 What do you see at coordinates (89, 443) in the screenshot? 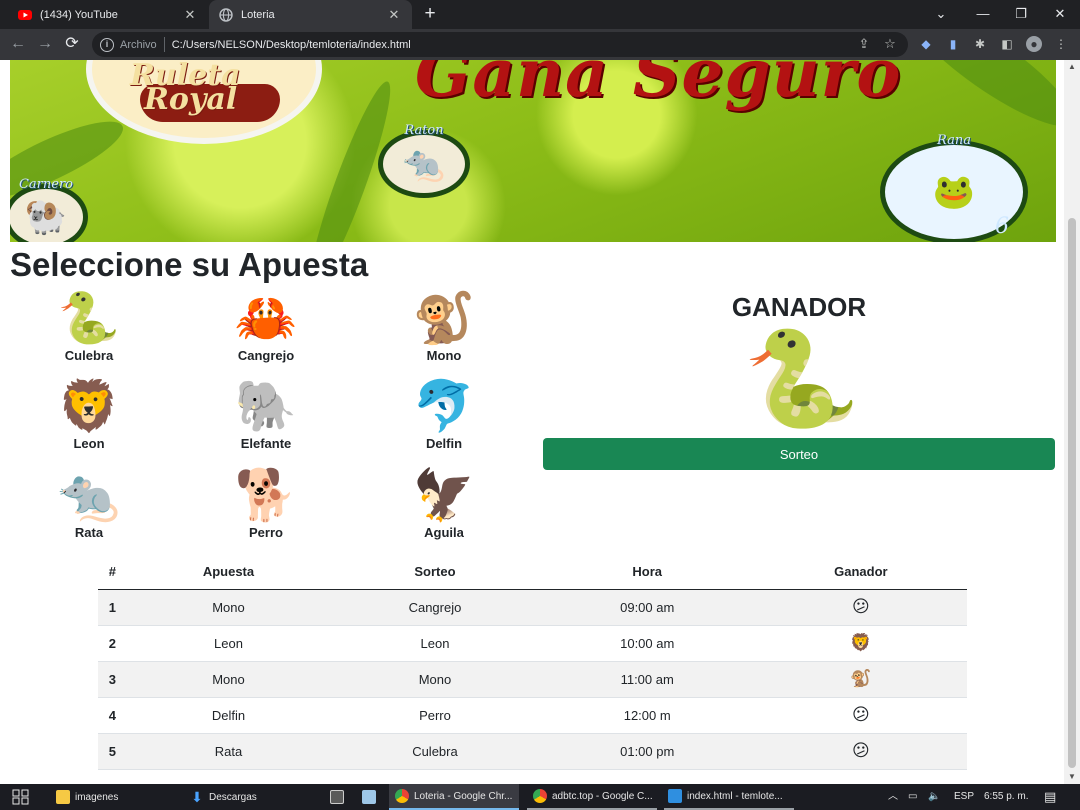
I see `animal-label: Leon` at bounding box center [89, 443].